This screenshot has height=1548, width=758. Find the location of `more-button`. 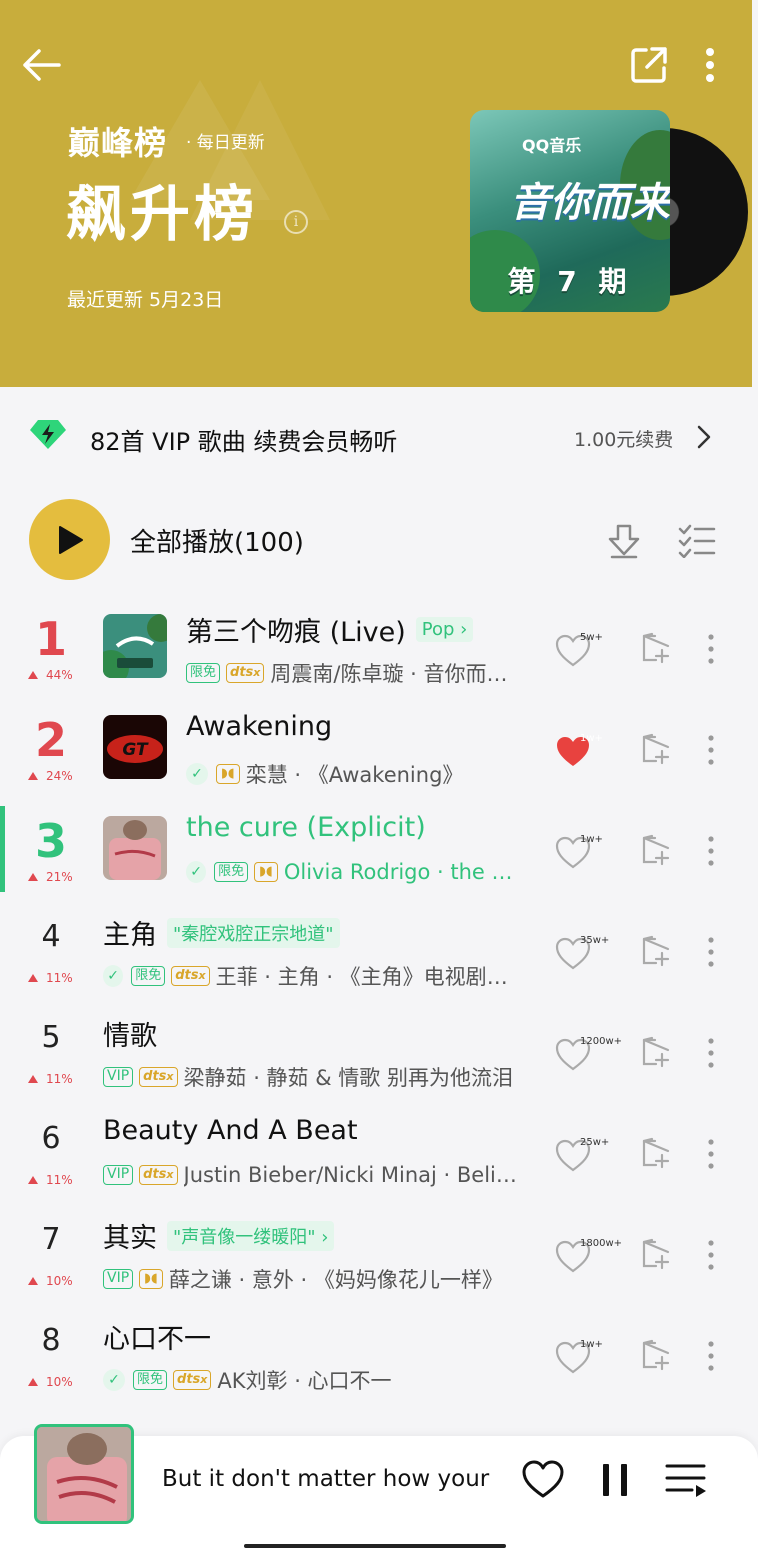

more-button is located at coordinates (710, 65).